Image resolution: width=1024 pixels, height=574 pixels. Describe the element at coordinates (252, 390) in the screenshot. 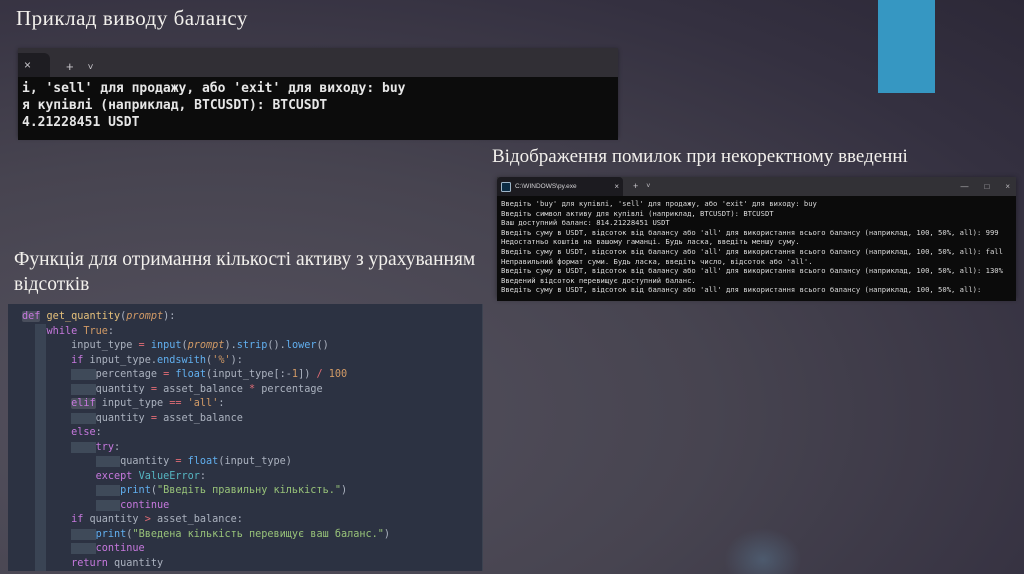

I see `code-line: quantity = asset_balance * percentage` at that location.